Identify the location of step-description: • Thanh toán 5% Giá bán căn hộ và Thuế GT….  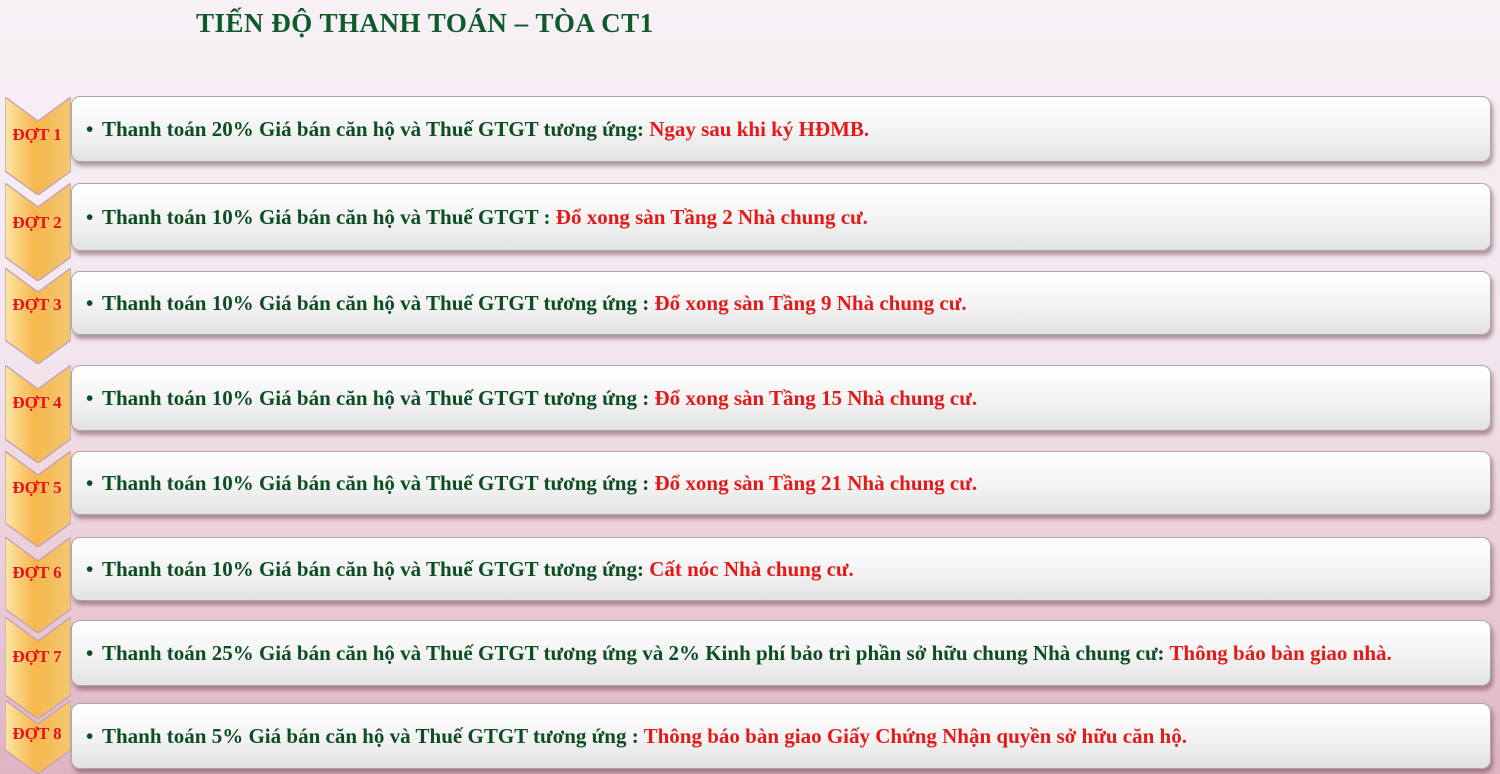
(636, 736).